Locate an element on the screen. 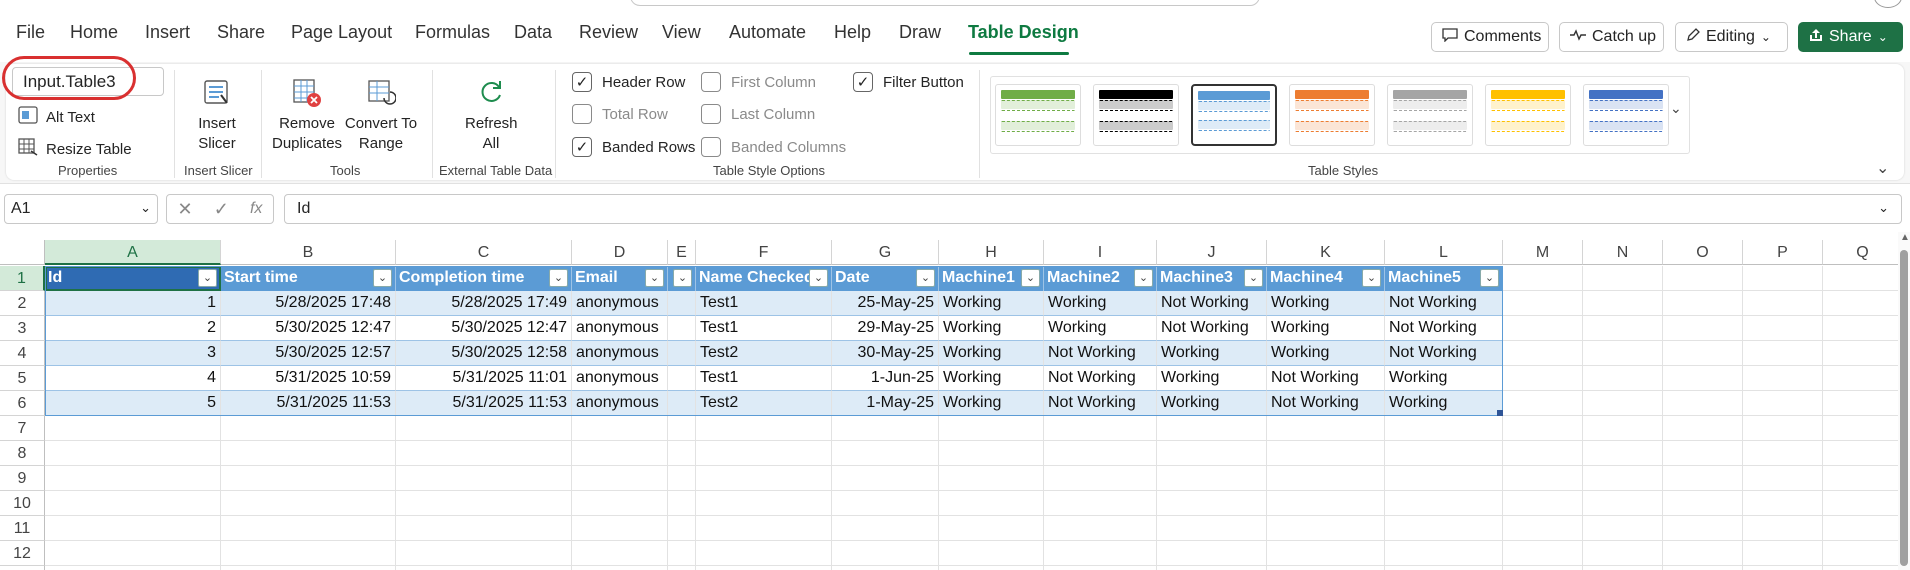 Image resolution: width=1910 pixels, height=570 pixels. table-cell: 5/30/2025 12:47 is located at coordinates (484, 328).